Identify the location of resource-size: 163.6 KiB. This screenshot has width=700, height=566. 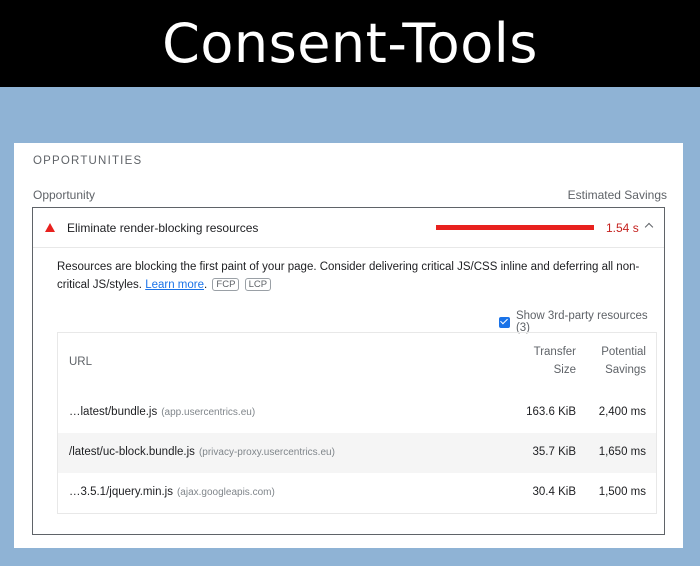
(551, 412).